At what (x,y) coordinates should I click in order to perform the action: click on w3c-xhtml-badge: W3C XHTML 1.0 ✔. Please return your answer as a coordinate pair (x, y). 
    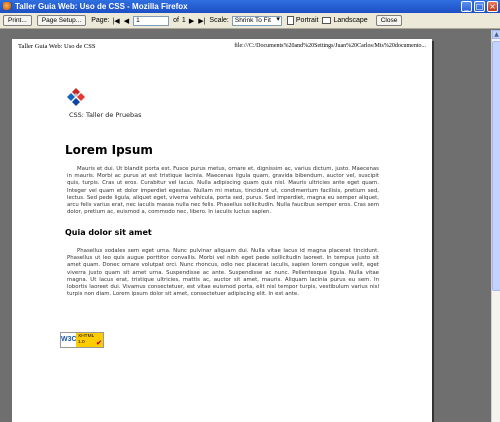
    Looking at the image, I should click on (82, 340).